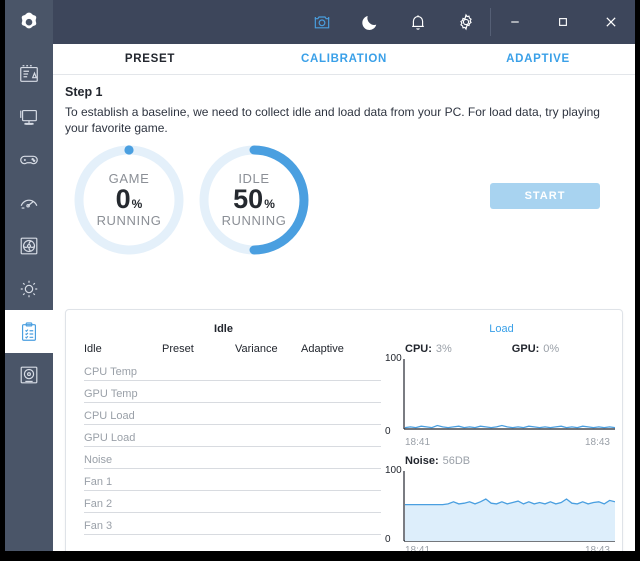  I want to click on bell-icon, so click(418, 22).